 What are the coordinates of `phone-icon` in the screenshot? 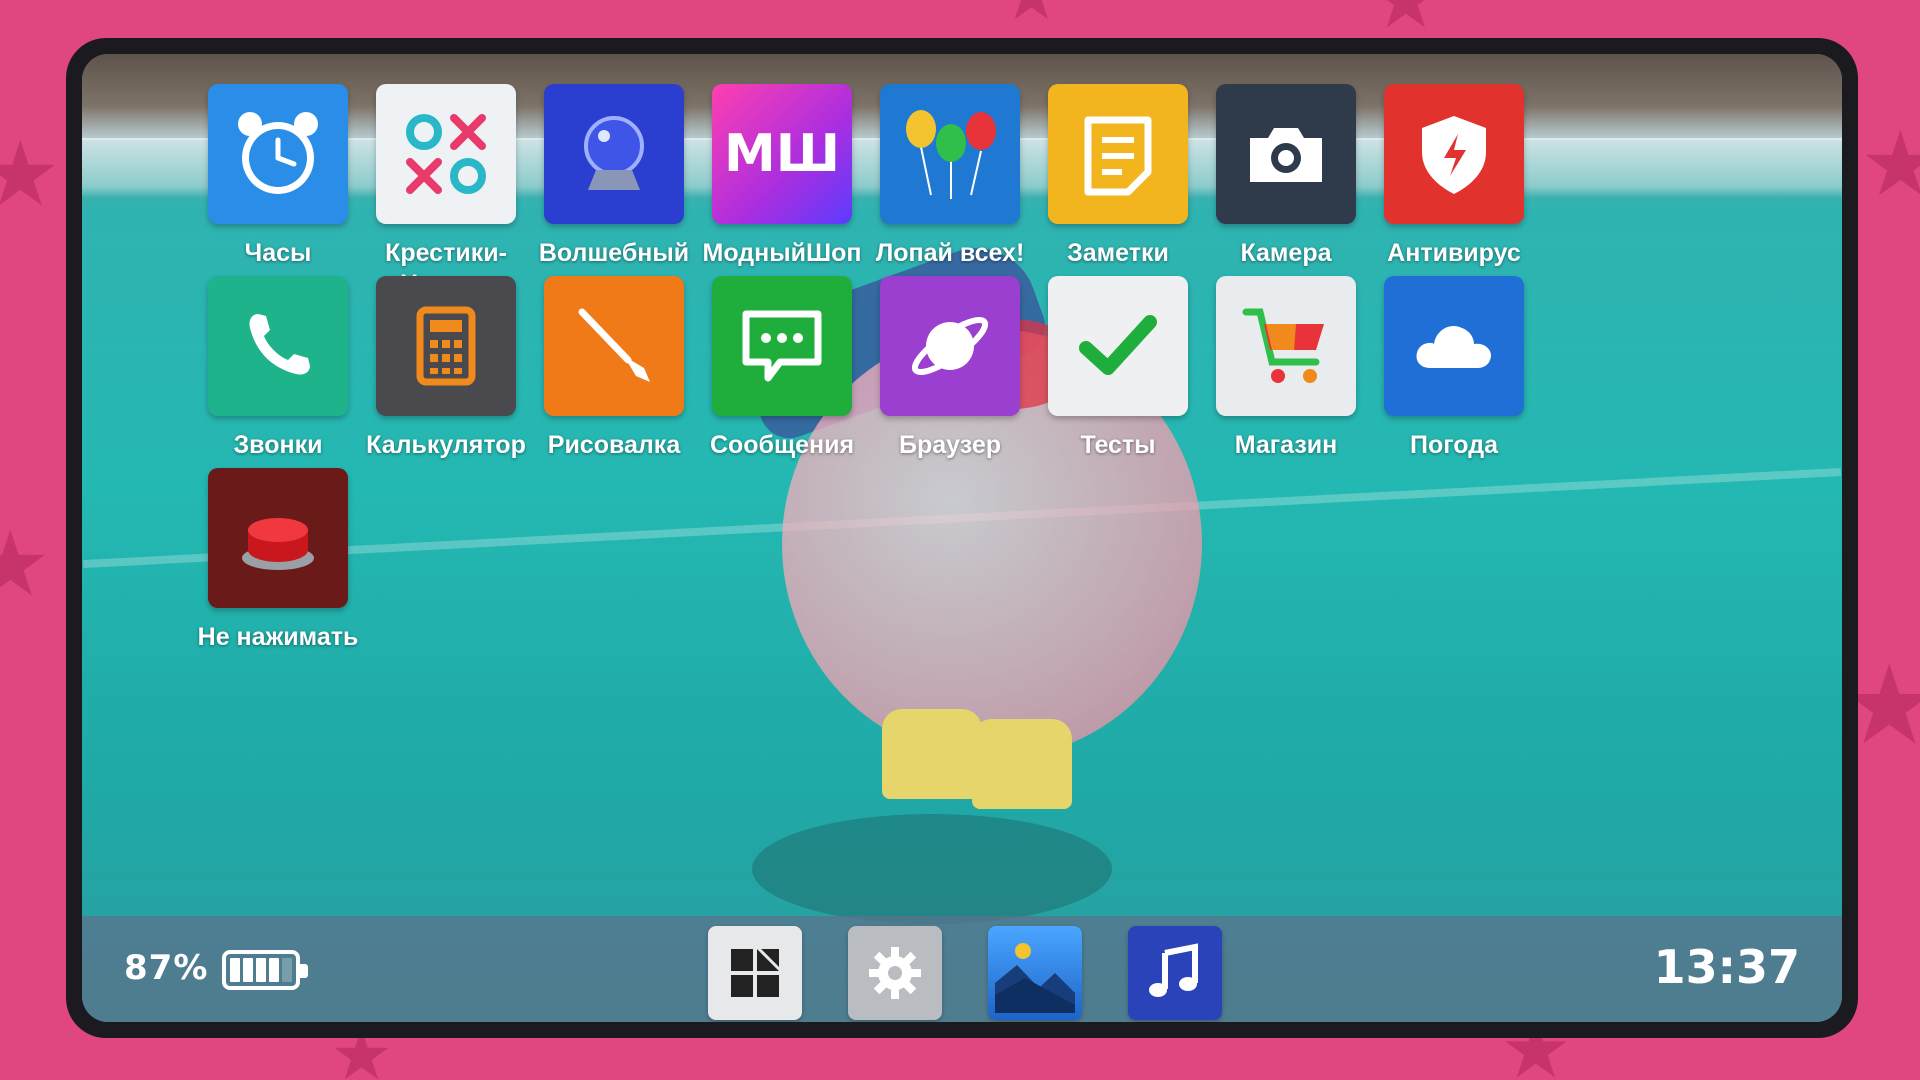 It's located at (278, 346).